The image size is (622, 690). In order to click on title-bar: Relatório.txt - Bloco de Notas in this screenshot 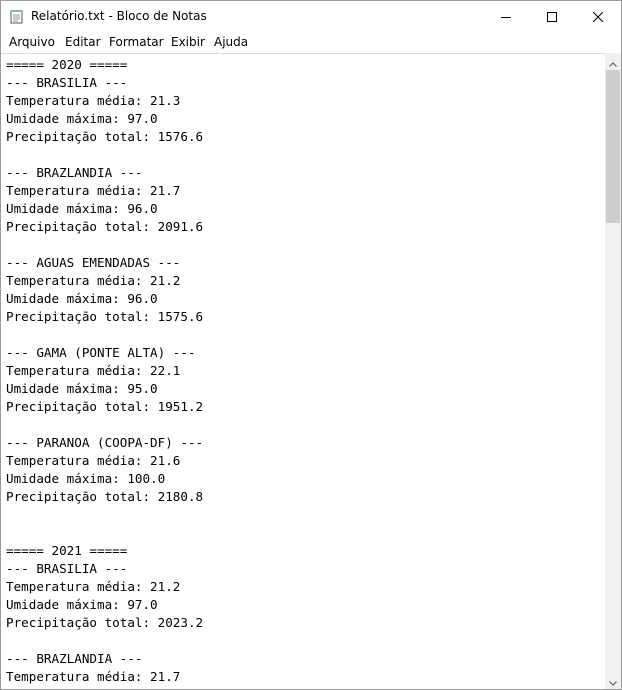, I will do `click(311, 16)`.